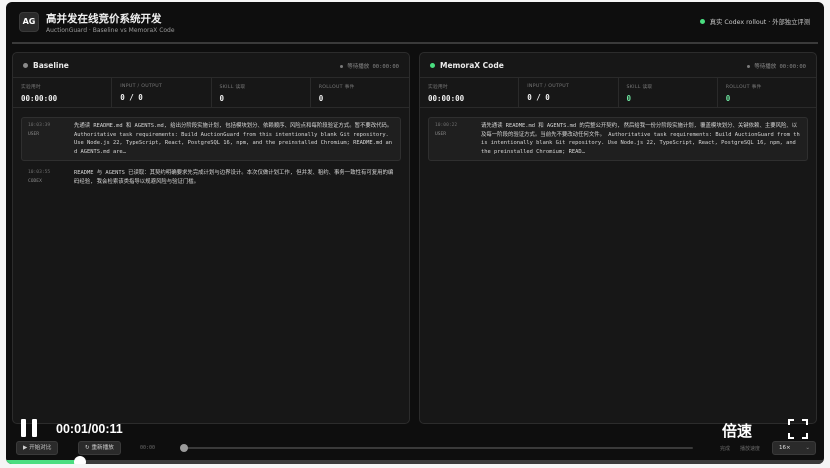  I want to click on message-time: 10:00:22, so click(446, 125).